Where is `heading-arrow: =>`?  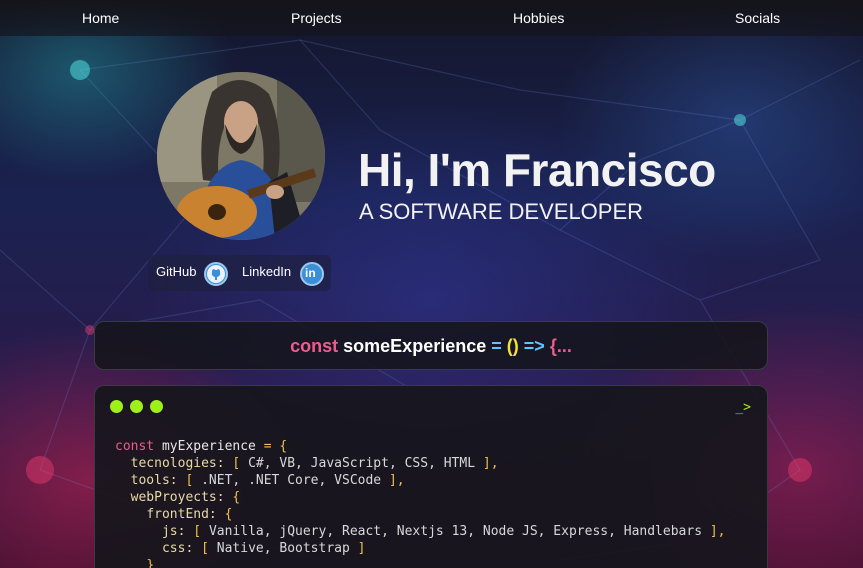
heading-arrow: => is located at coordinates (534, 346).